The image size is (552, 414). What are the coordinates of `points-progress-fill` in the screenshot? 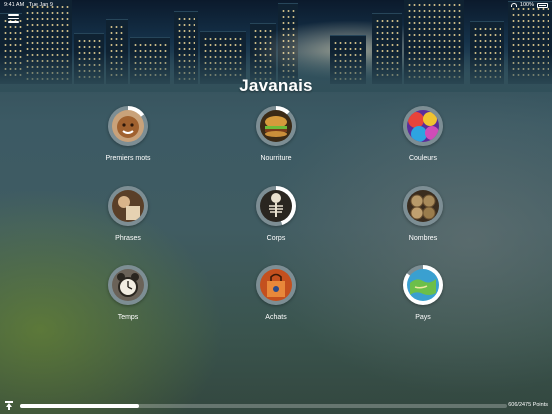 It's located at (80, 406).